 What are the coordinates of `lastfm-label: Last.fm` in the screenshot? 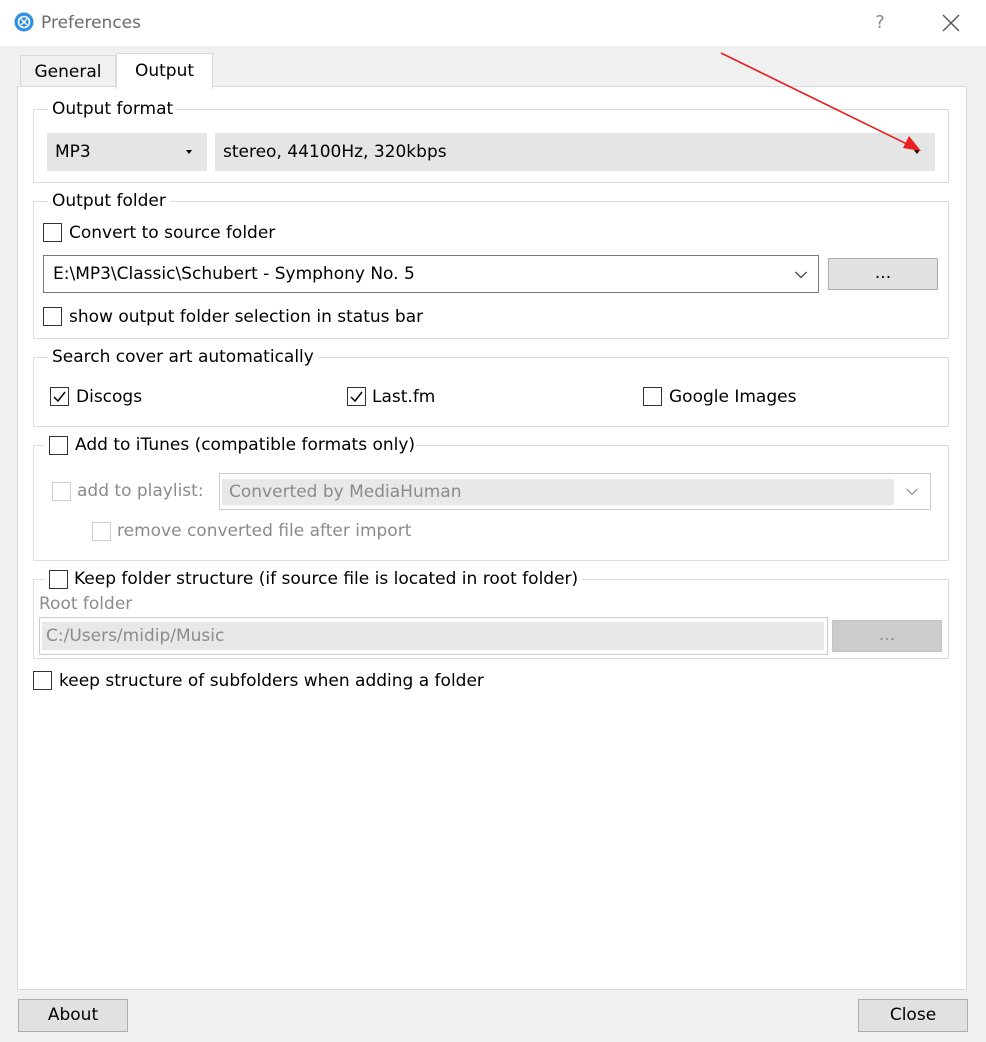 It's located at (404, 397).